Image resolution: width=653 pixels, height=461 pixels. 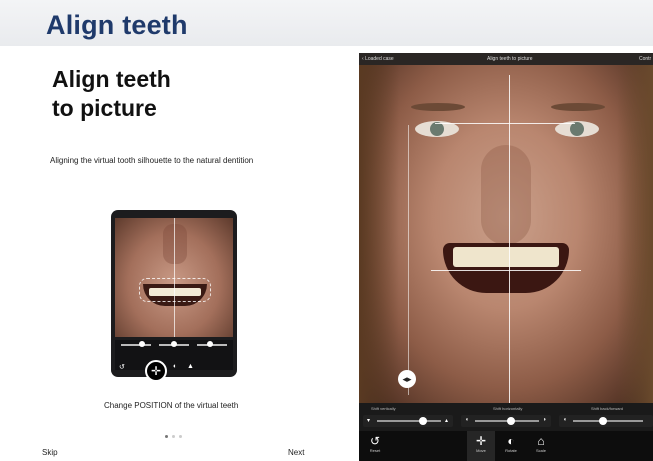 What do you see at coordinates (603, 421) in the screenshot?
I see `slider-depth-knob` at bounding box center [603, 421].